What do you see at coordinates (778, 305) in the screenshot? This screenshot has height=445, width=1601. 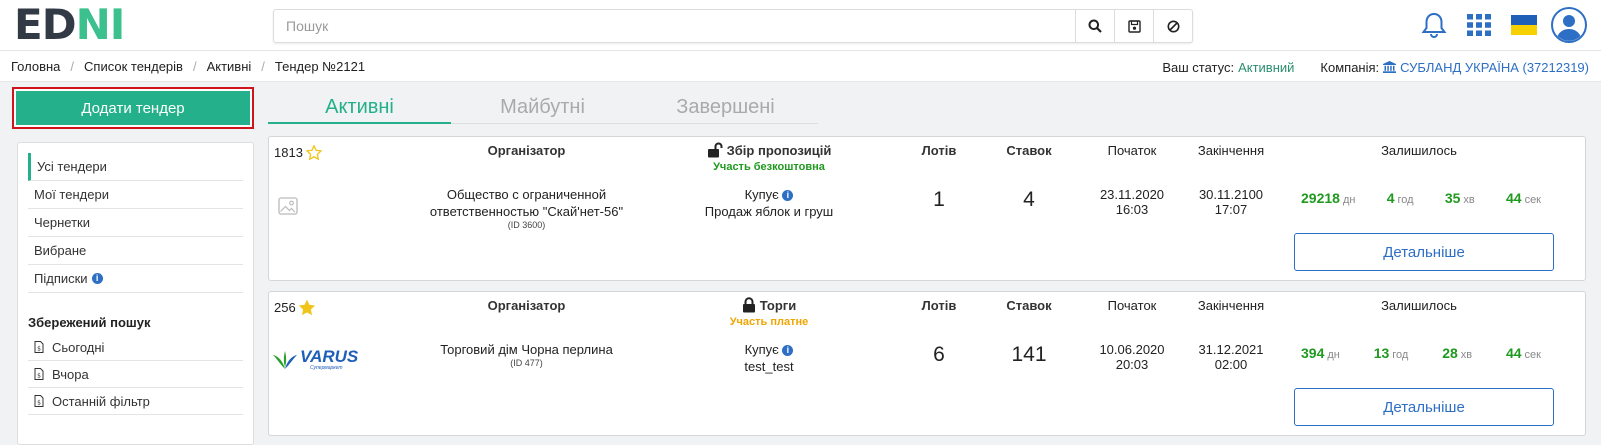 I see `stage-label: Торги` at bounding box center [778, 305].